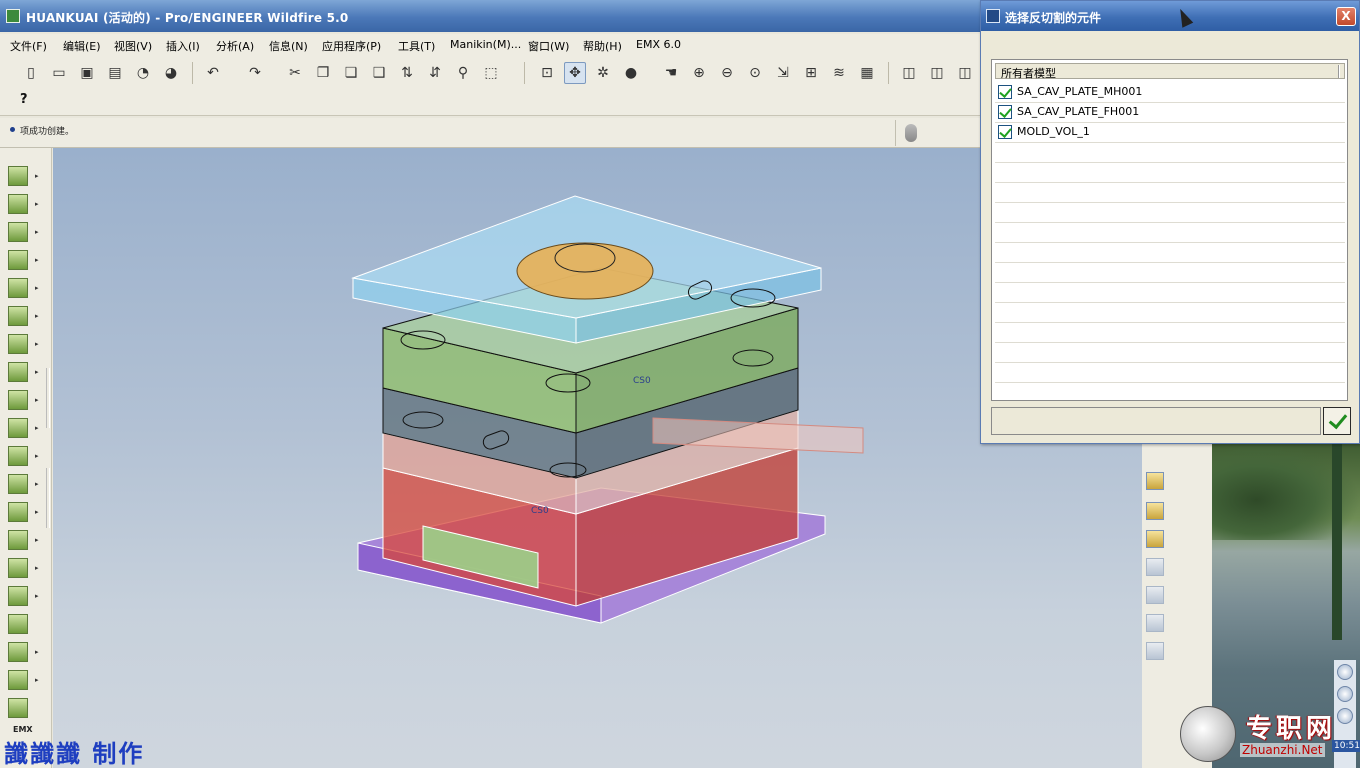 The width and height of the screenshot is (1360, 768). What do you see at coordinates (19, 709) in the screenshot?
I see `mold-tool-20-icon` at bounding box center [19, 709].